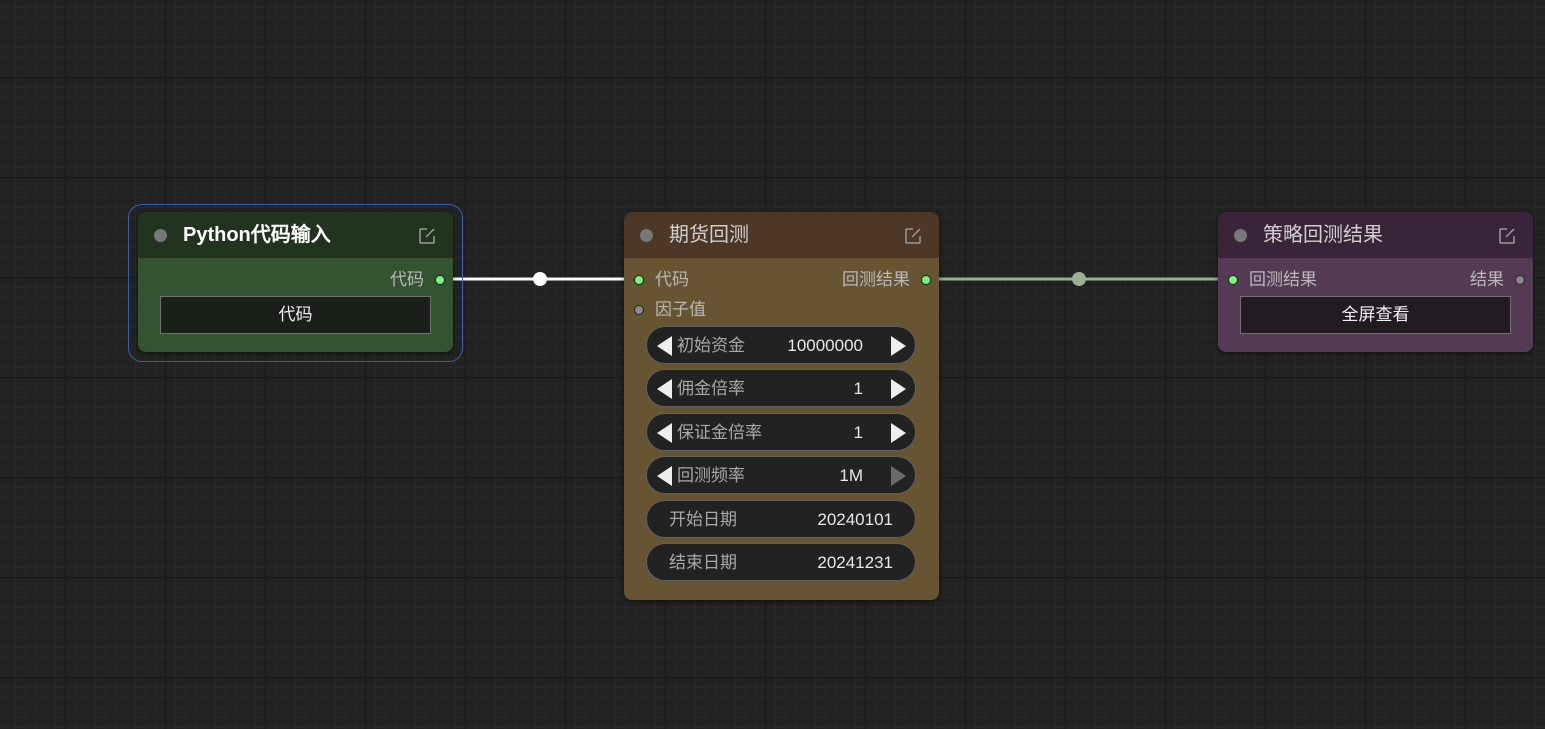  I want to click on widget-label: 回测频率, so click(711, 475).